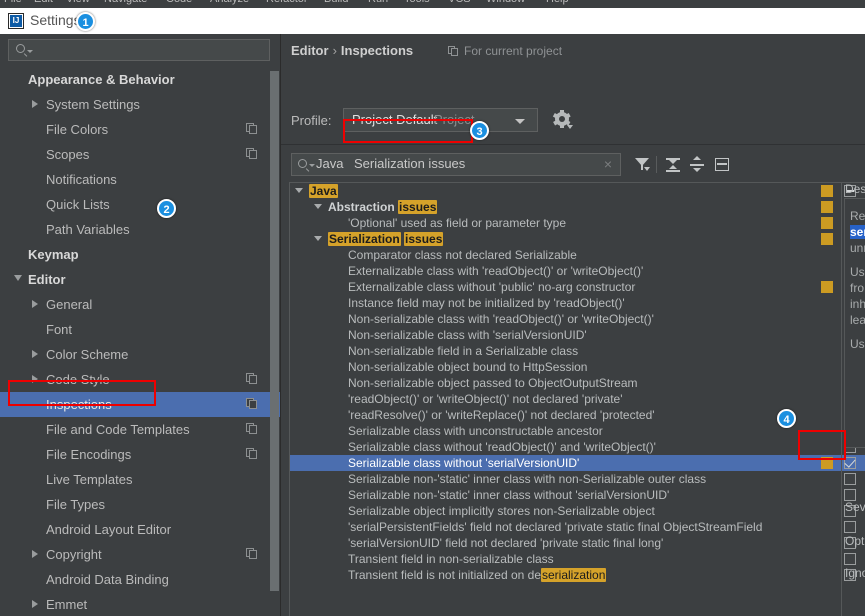 The height and width of the screenshot is (616, 865). Describe the element at coordinates (140, 579) in the screenshot. I see `sidebar-item-android-data-binding: Android Data Binding` at that location.